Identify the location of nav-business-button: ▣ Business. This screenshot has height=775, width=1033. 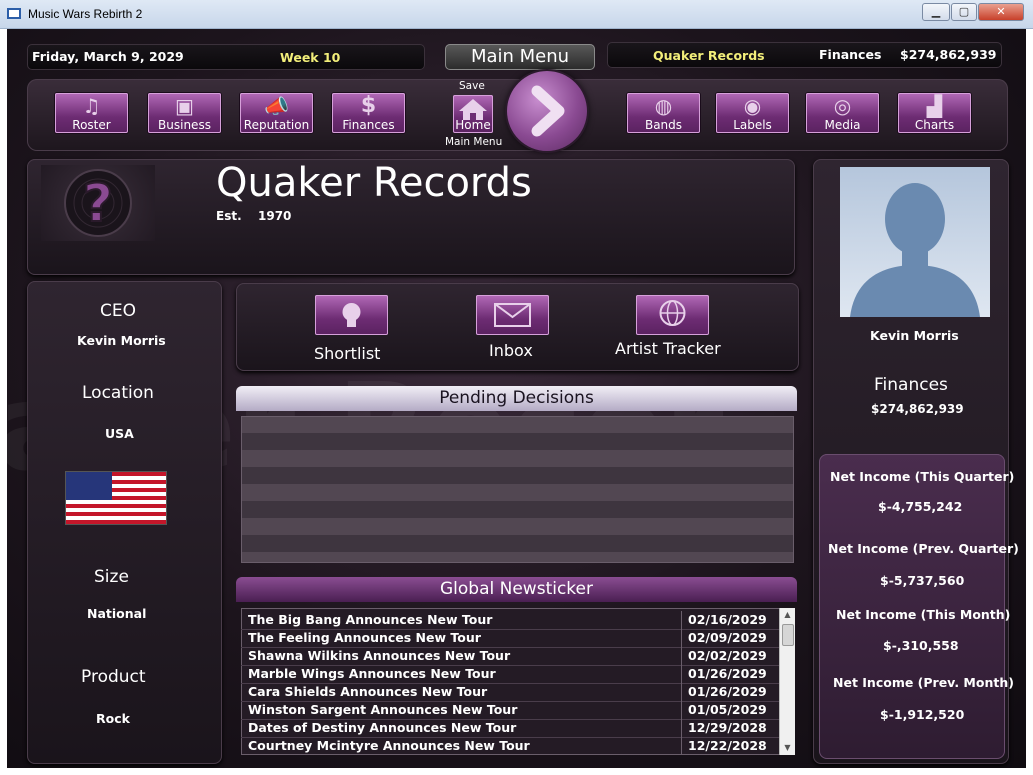
(184, 113).